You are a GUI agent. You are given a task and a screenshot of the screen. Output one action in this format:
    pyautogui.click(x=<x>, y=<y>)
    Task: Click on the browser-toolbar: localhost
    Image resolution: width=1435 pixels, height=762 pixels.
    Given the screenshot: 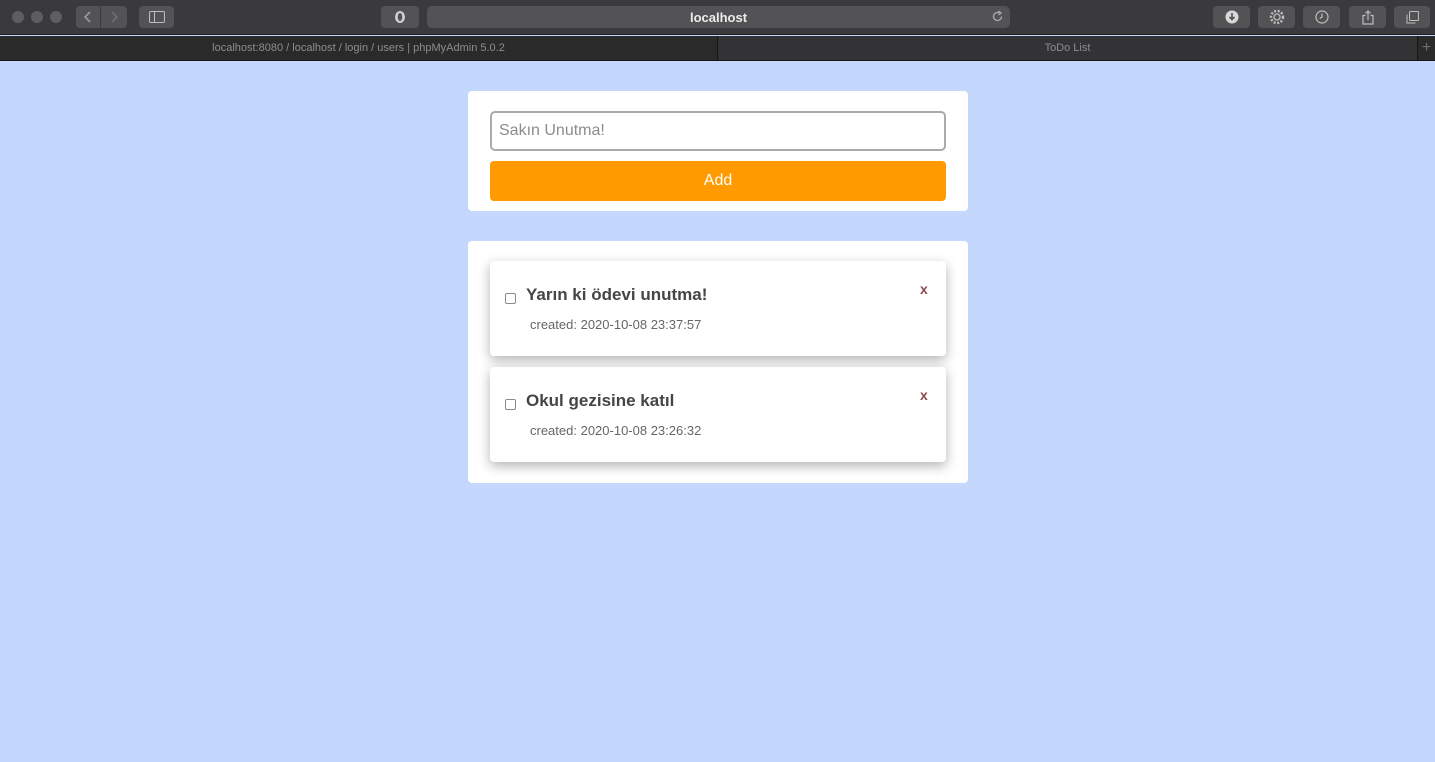 What is the action you would take?
    pyautogui.click(x=717, y=17)
    